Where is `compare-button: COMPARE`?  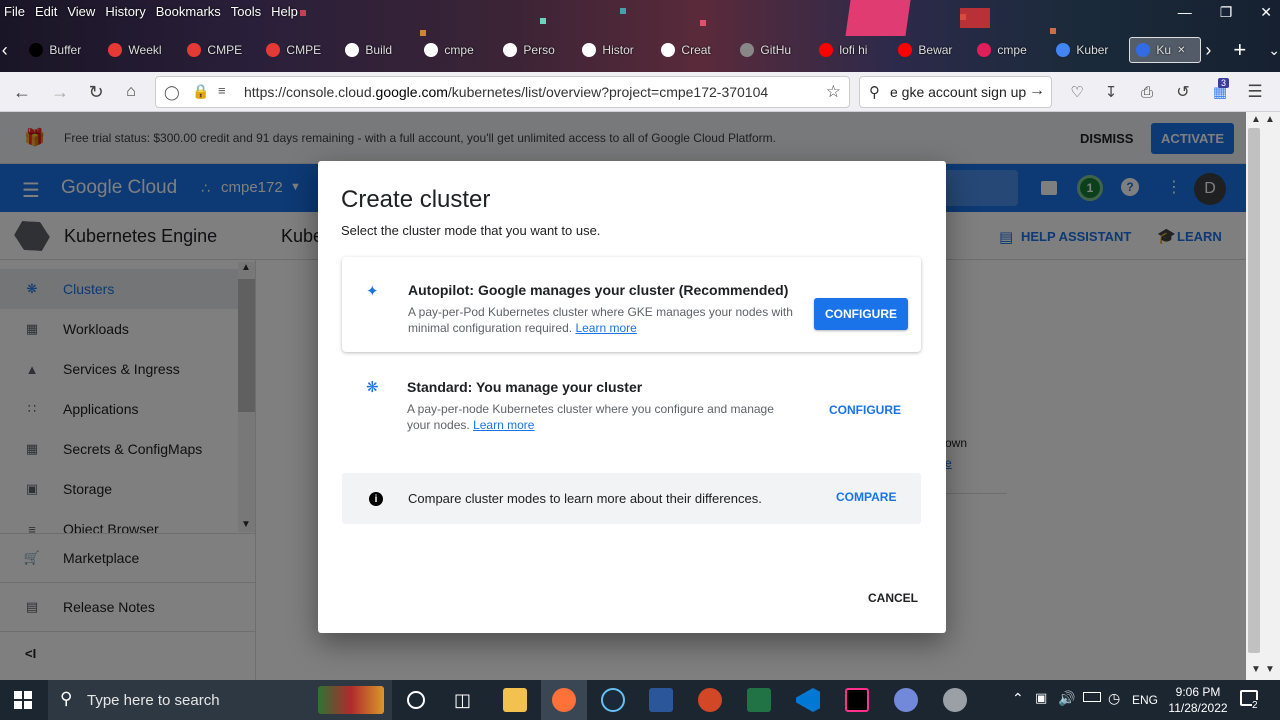
compare-button: COMPARE is located at coordinates (866, 497).